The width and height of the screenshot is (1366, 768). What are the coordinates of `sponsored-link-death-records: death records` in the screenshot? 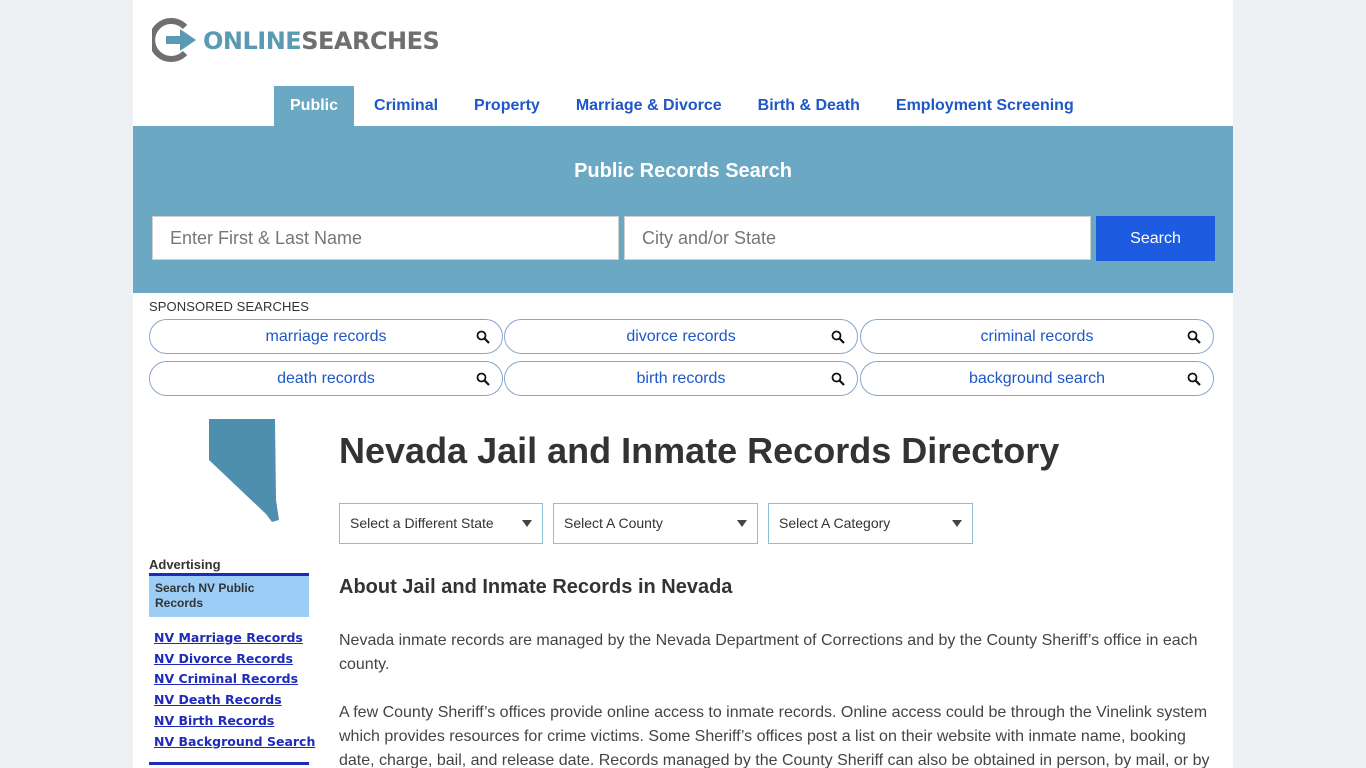 It's located at (326, 378).